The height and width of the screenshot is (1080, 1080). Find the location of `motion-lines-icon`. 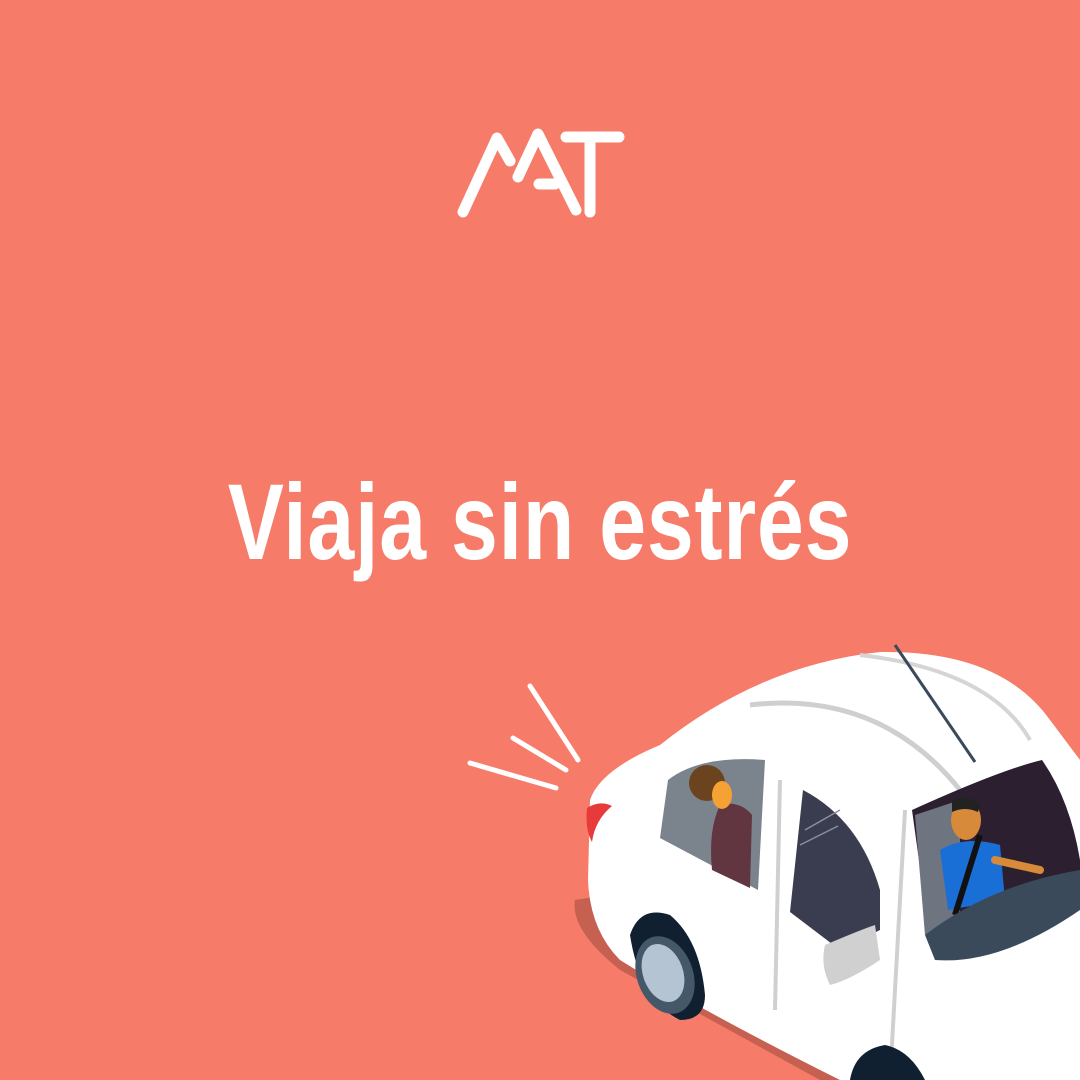

motion-lines-icon is located at coordinates (524, 737).